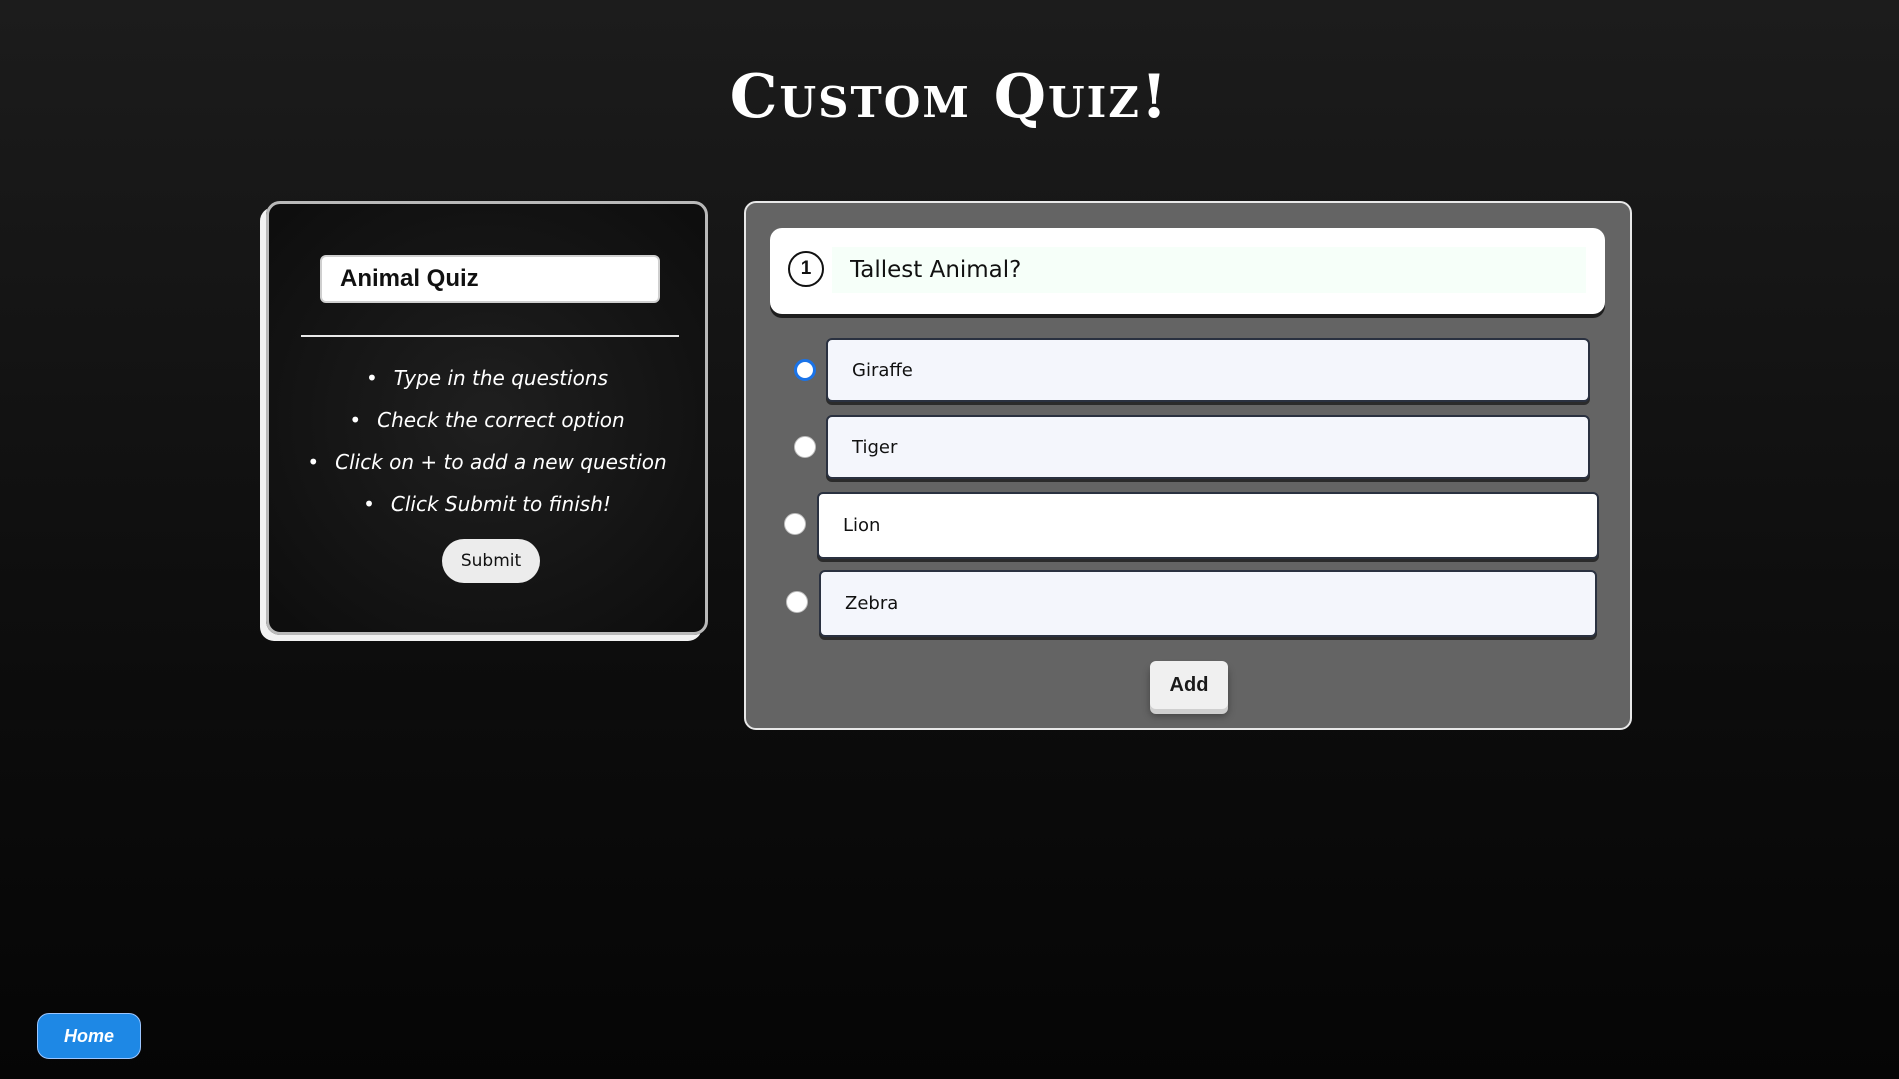 The width and height of the screenshot is (1899, 1079). Describe the element at coordinates (1209, 270) in the screenshot. I see `question-text-input` at that location.